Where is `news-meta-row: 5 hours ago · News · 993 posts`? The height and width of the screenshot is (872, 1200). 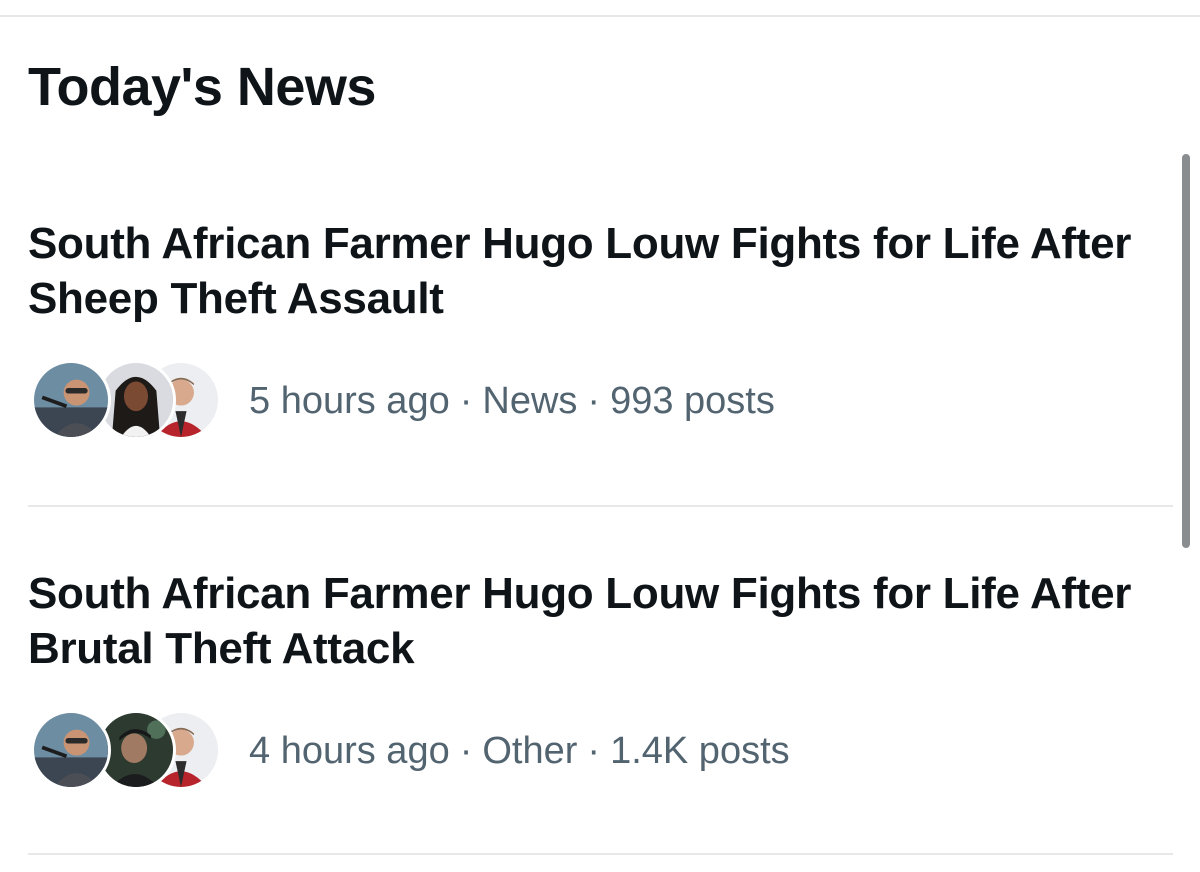 news-meta-row: 5 hours ago · News · 993 posts is located at coordinates (403, 401).